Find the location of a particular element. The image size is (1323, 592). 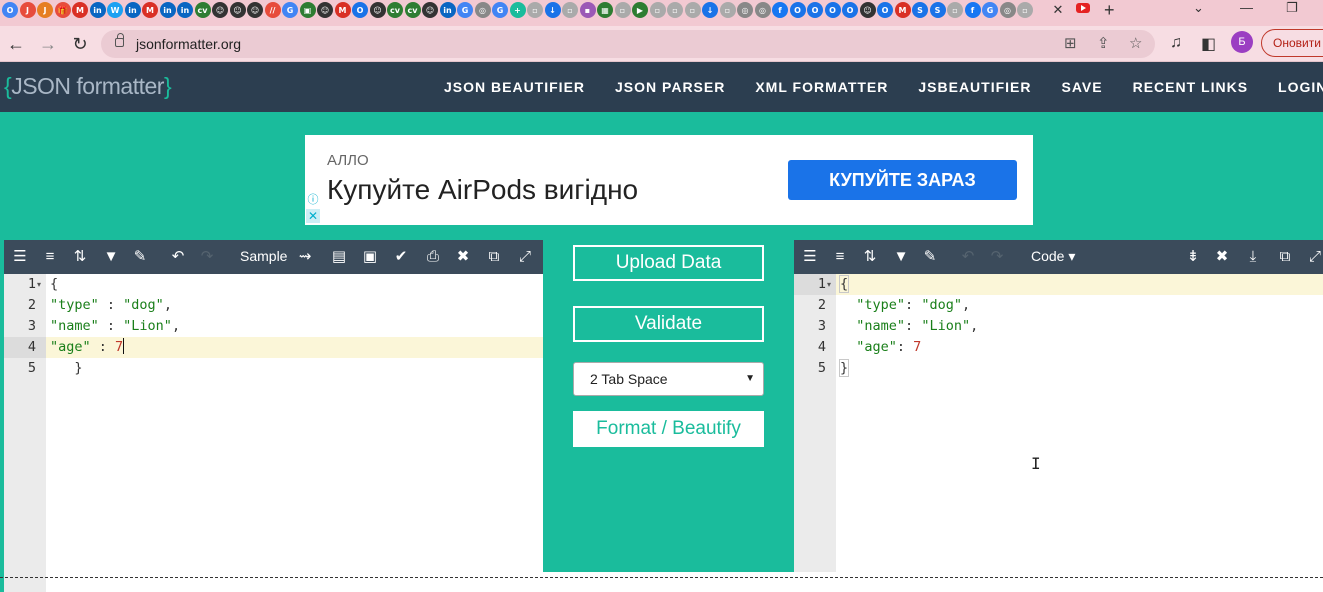

pinned-tab-favicon-icon: ▣ is located at coordinates (307, 10).